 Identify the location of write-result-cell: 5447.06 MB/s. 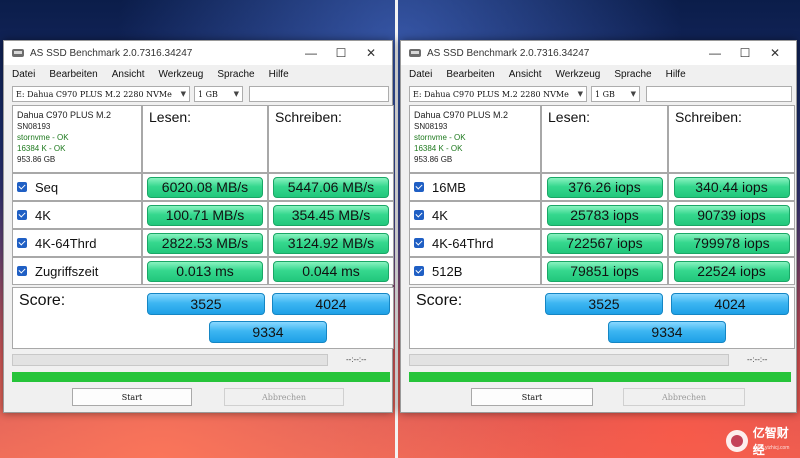
(331, 187).